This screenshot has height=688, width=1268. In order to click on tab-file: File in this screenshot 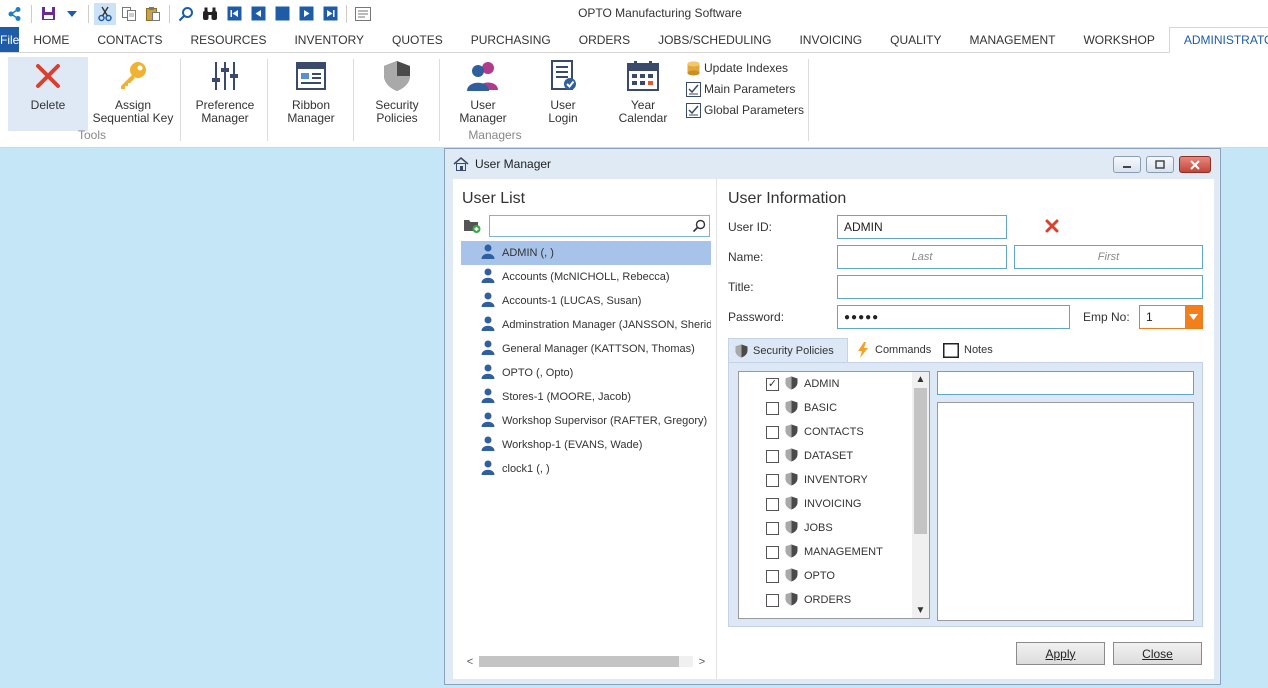, I will do `click(10, 39)`.